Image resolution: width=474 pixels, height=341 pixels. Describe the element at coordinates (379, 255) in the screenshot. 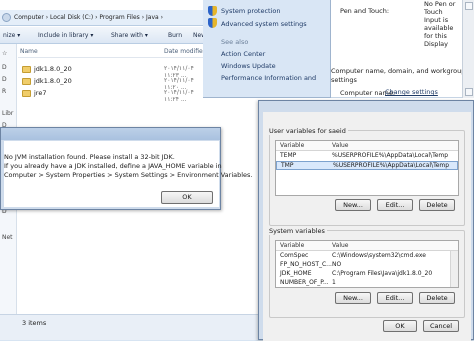

I see `variable-value: C:\Windows\system32\cmd.exe` at that location.